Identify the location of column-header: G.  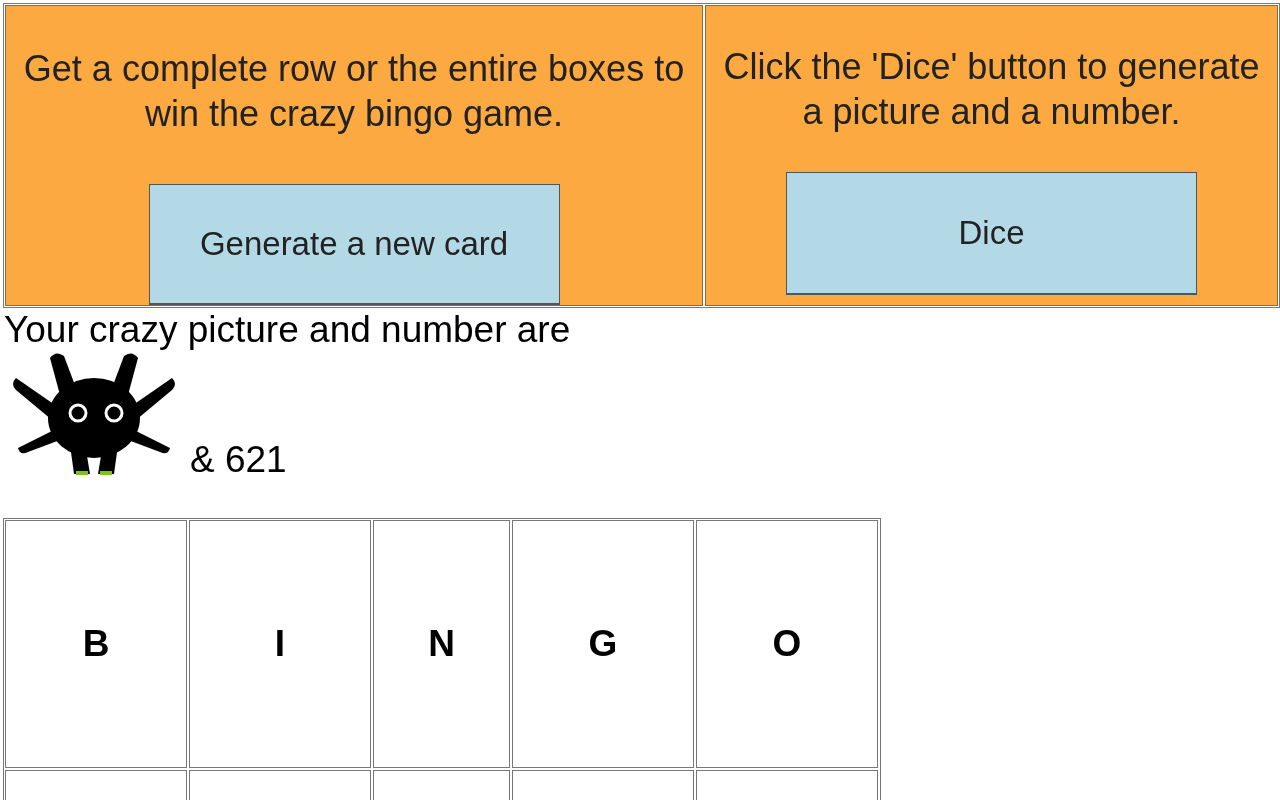
(603, 644).